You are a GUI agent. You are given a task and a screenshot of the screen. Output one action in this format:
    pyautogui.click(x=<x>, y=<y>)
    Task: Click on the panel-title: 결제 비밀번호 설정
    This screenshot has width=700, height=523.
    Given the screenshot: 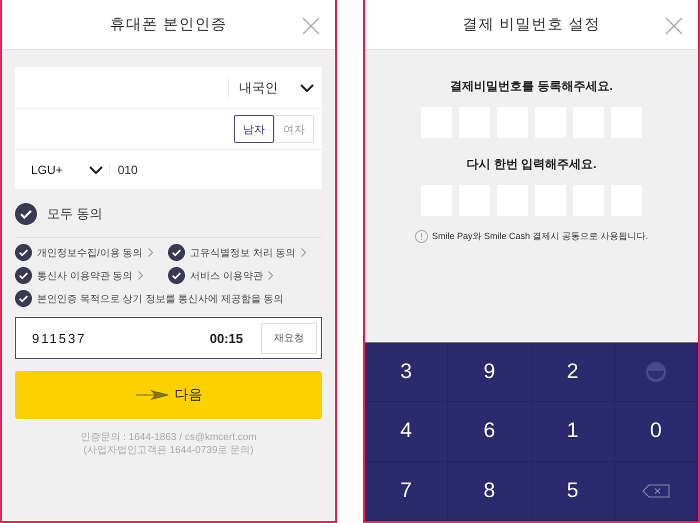 What is the action you would take?
    pyautogui.click(x=531, y=24)
    